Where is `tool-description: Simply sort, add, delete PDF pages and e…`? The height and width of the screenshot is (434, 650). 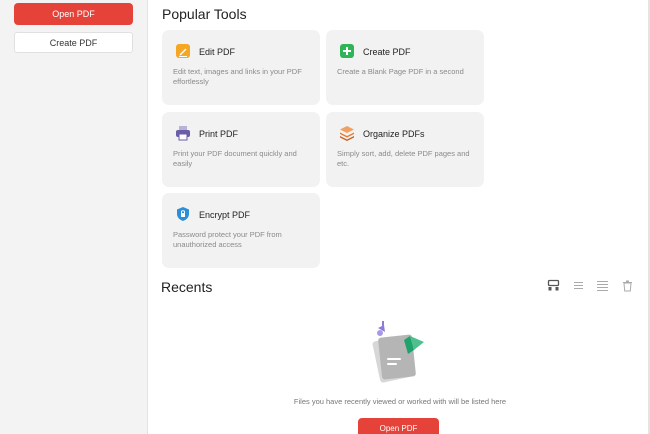 tool-description: Simply sort, add, delete PDF pages and e… is located at coordinates (403, 158).